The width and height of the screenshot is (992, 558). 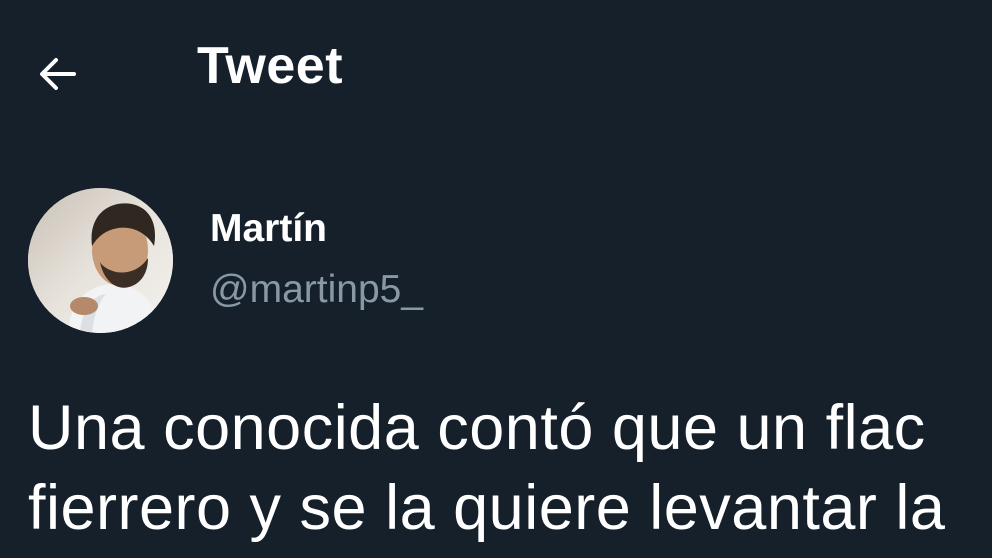 I want to click on avatar, so click(x=100, y=260).